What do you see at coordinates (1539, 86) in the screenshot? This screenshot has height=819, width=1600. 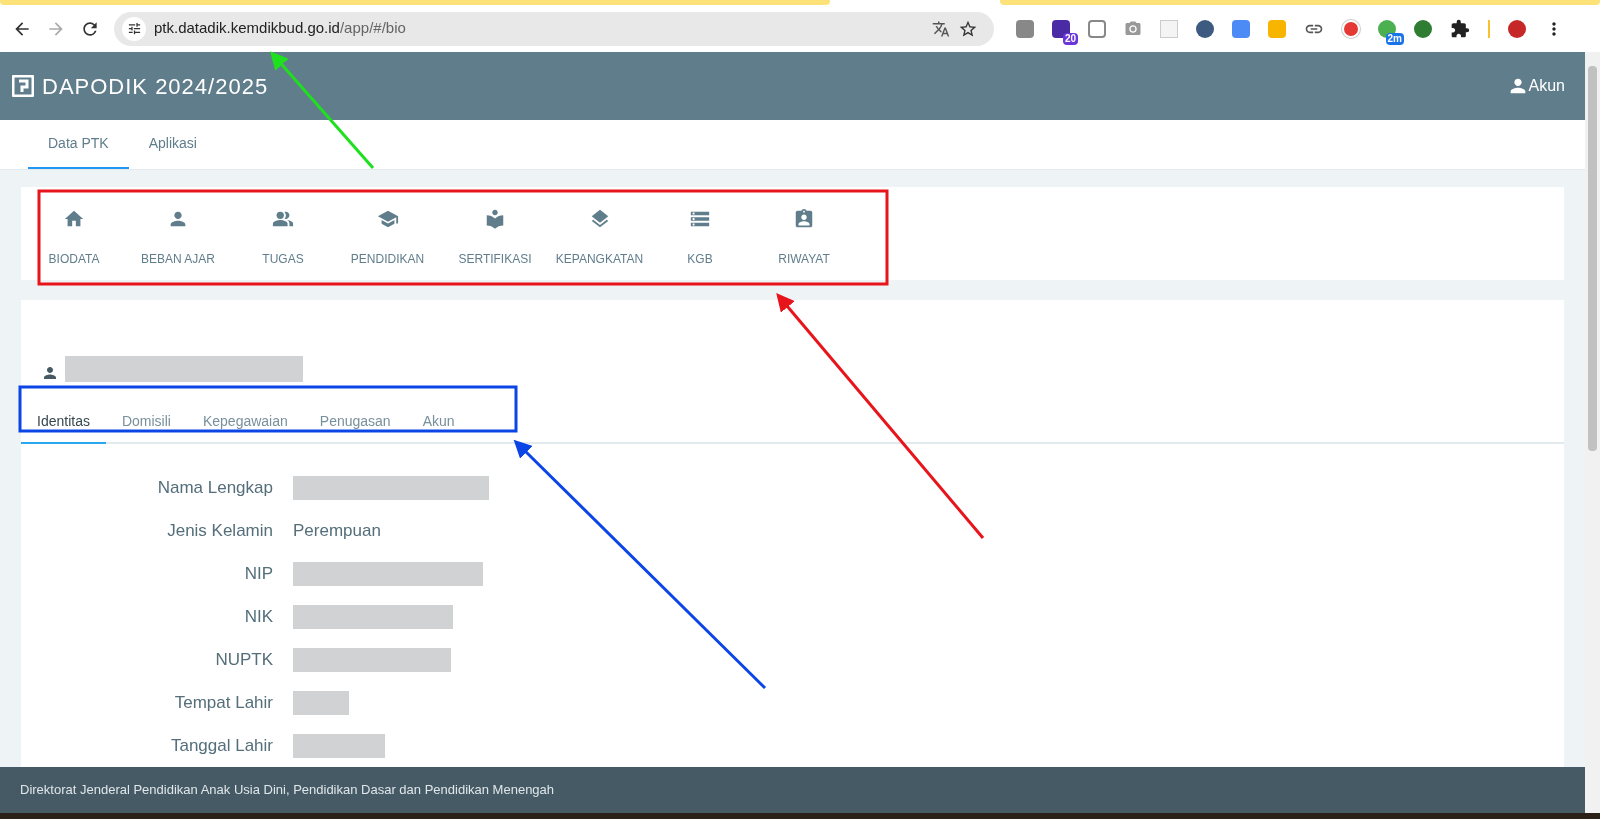 I see `account-button: Akun` at bounding box center [1539, 86].